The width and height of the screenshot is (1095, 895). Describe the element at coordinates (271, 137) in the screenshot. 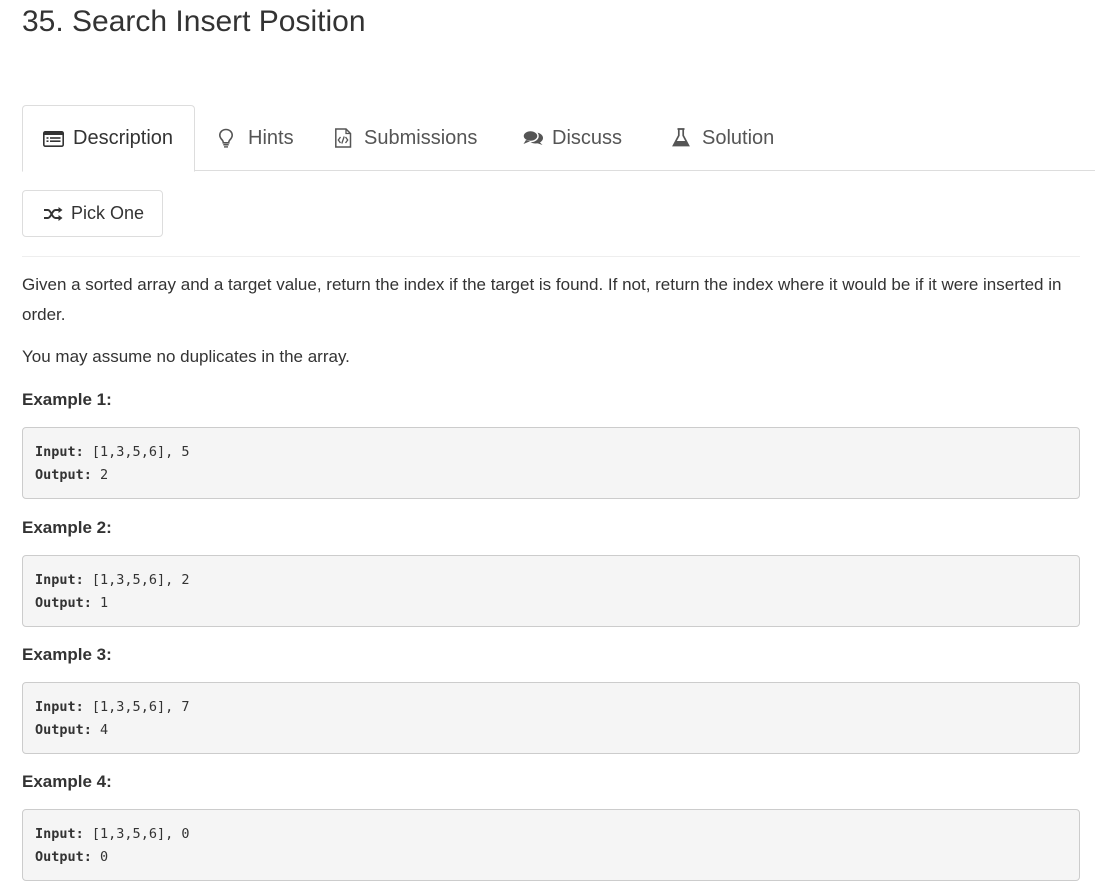

I see `tab-label: Hints` at that location.